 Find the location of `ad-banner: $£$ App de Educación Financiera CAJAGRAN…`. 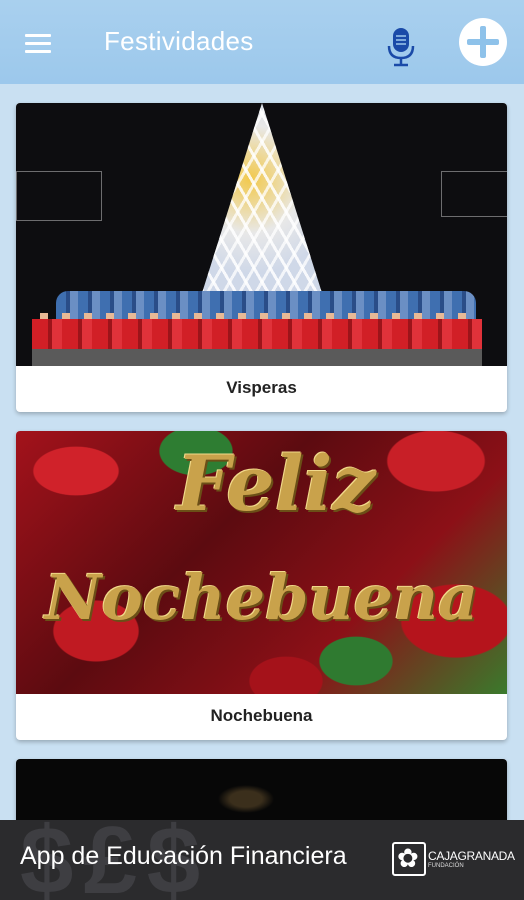

ad-banner: $£$ App de Educación Financiera CAJAGRAN… is located at coordinates (262, 860).